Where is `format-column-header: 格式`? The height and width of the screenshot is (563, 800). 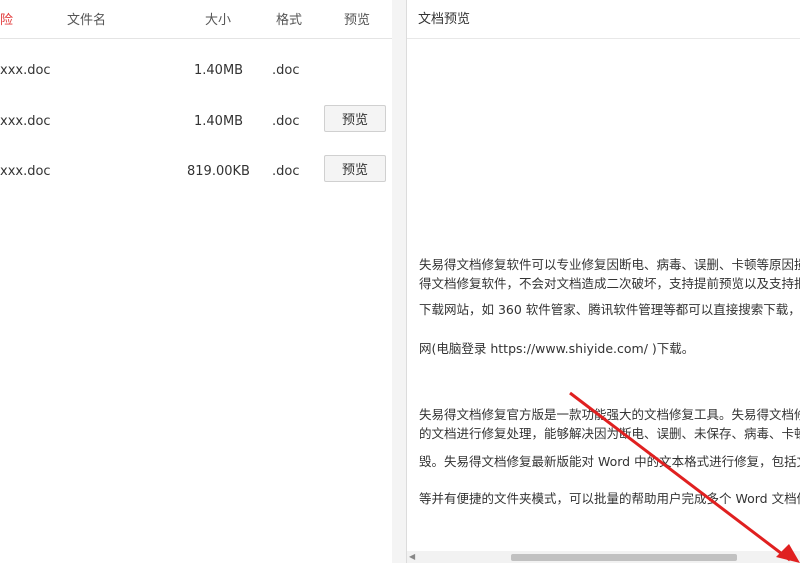 format-column-header: 格式 is located at coordinates (289, 20).